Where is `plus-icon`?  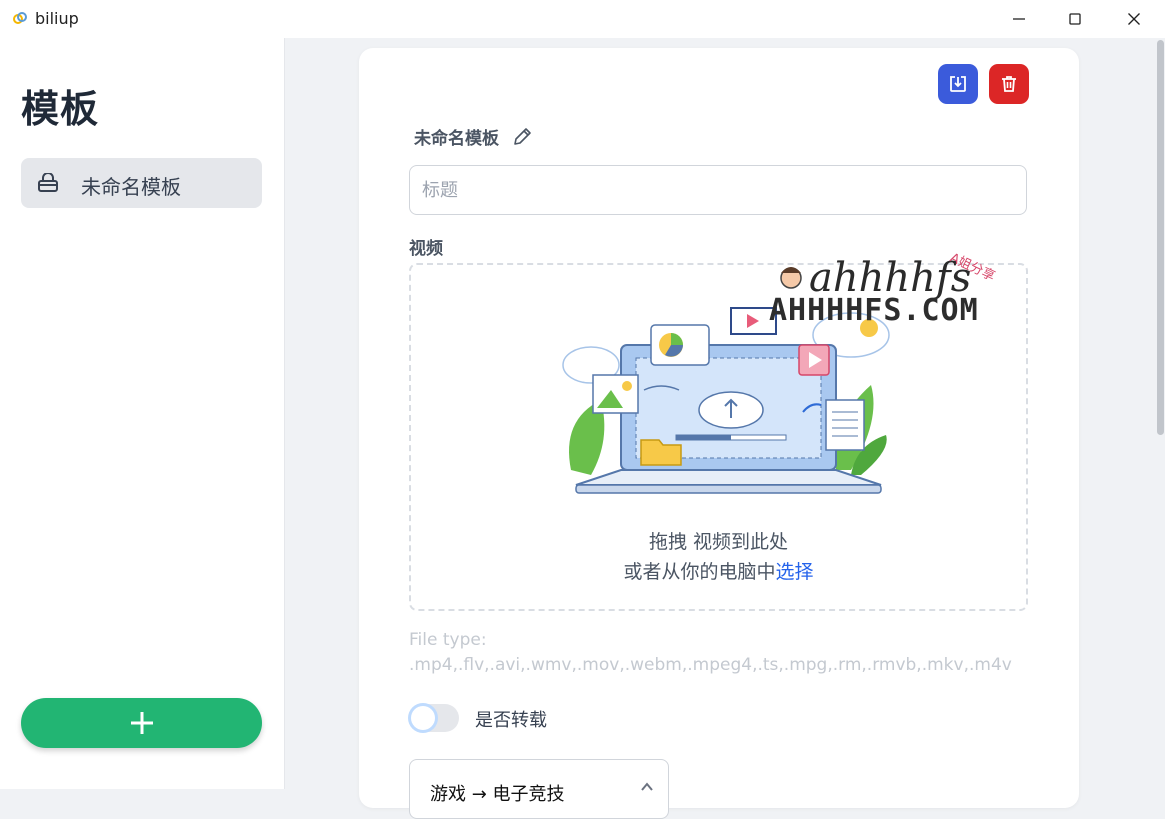
plus-icon is located at coordinates (141, 723).